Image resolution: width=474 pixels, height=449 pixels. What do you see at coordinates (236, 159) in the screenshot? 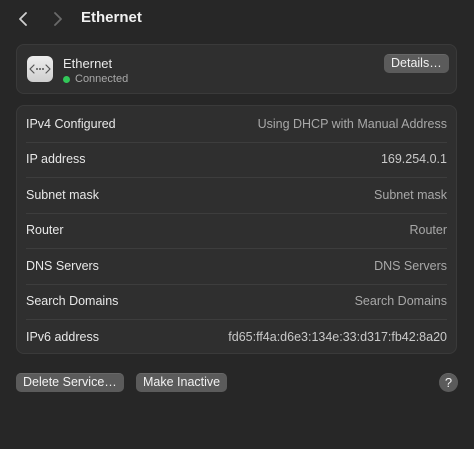
I see `row-ip-address: IP address 169.254.0.1` at bounding box center [236, 159].